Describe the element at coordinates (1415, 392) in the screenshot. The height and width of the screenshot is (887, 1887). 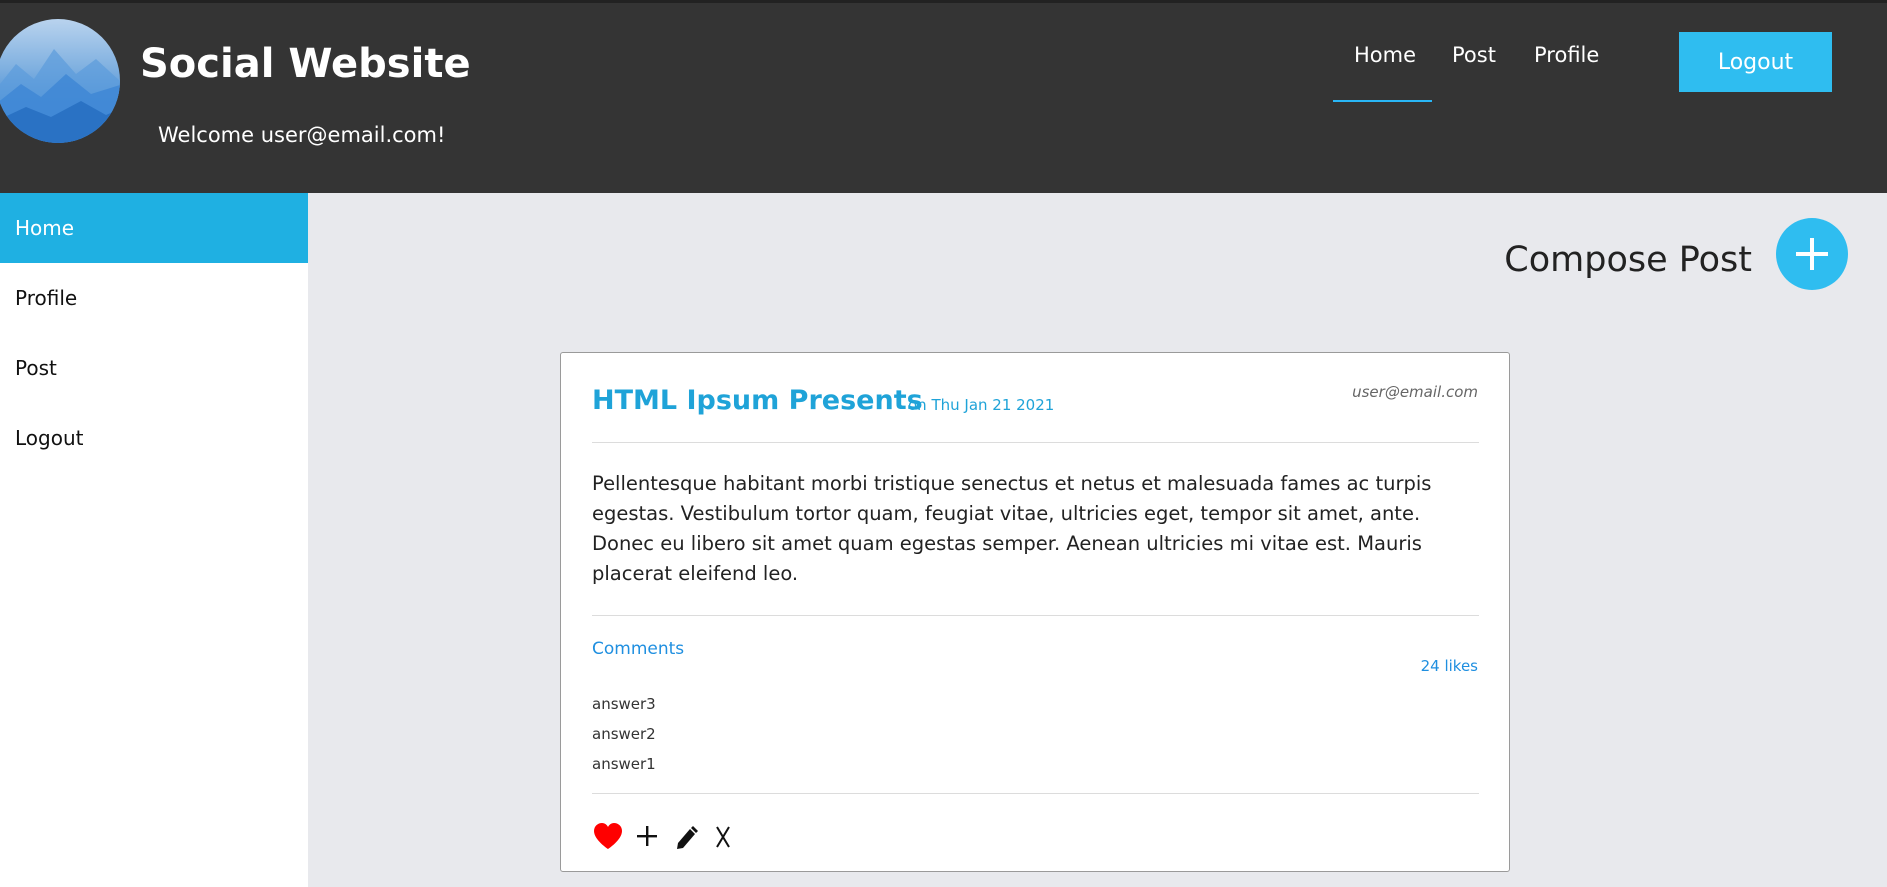
I see `post-author: user@email.com` at that location.